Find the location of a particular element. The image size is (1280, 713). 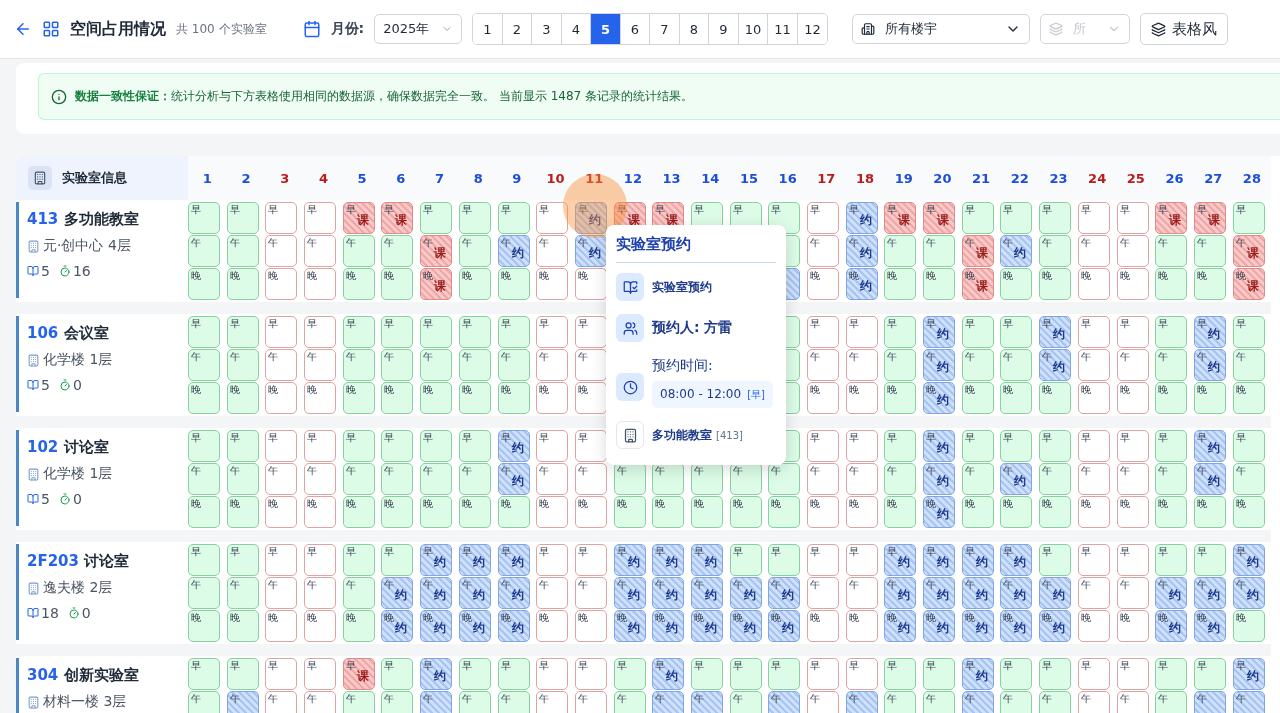

month-button: 5 is located at coordinates (606, 29).